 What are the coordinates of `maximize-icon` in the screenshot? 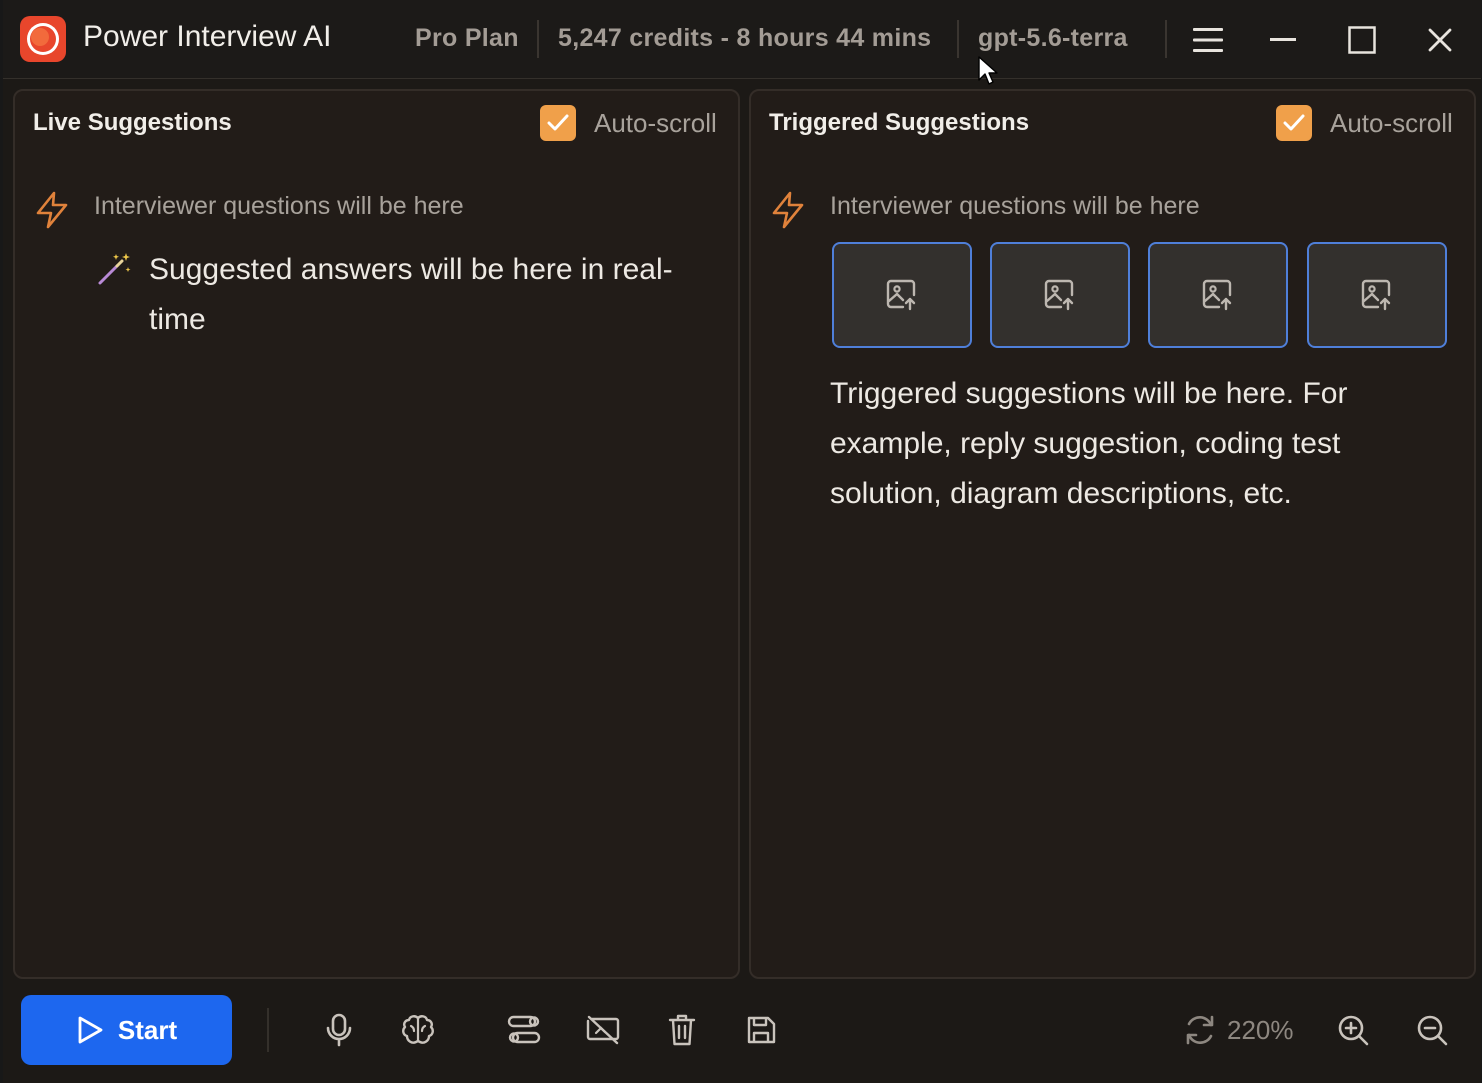 It's located at (1362, 40).